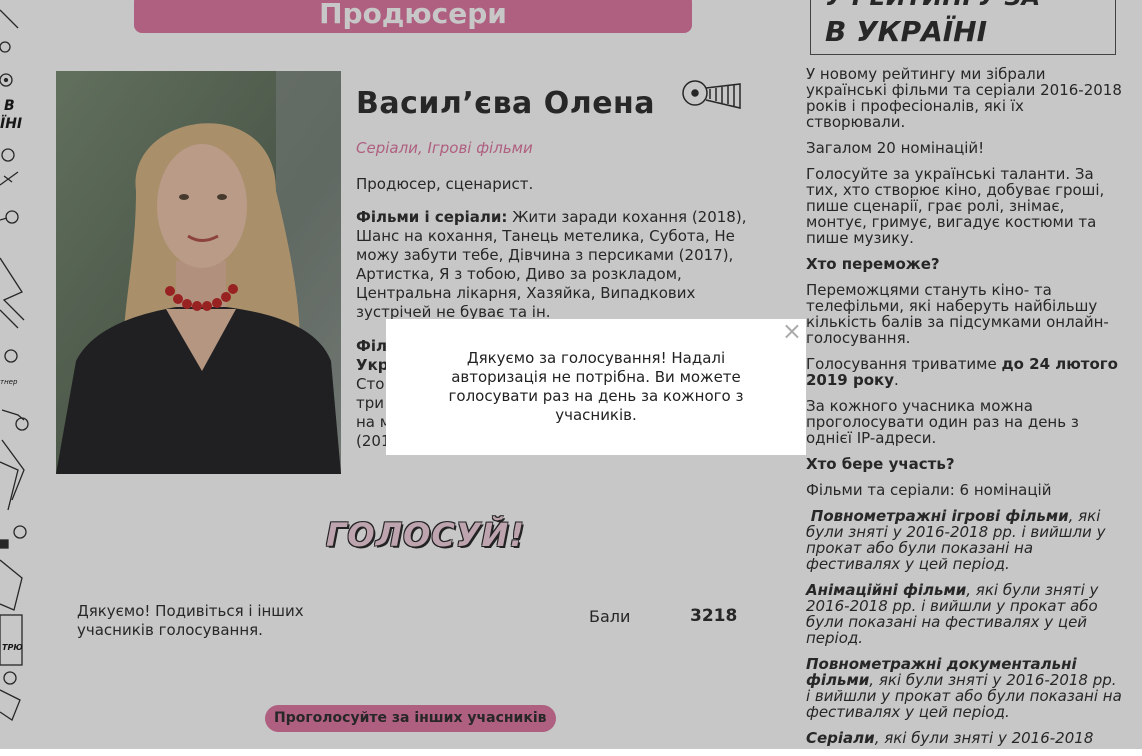  Describe the element at coordinates (792, 331) in the screenshot. I see `close-icon: ×` at that location.